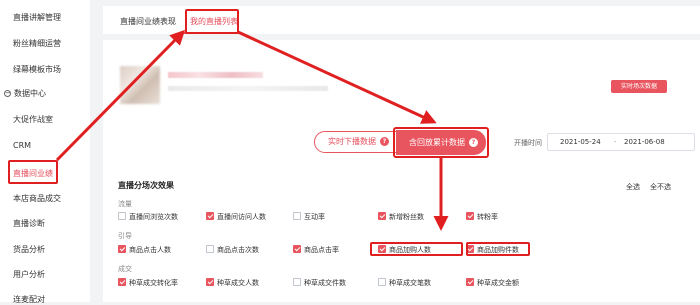 This screenshot has width=700, height=305. I want to click on annotation-box-sidebar, so click(33, 172).